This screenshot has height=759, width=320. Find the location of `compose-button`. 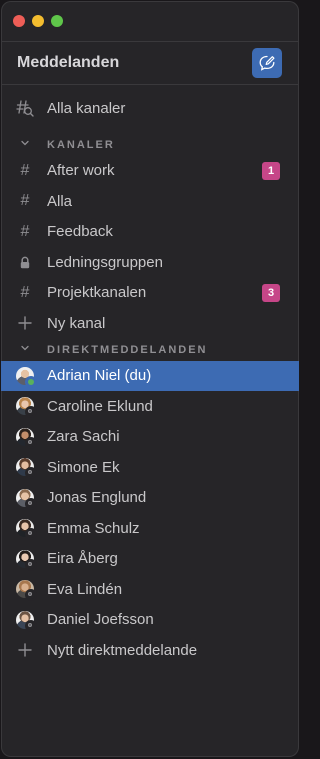

compose-button is located at coordinates (267, 63).